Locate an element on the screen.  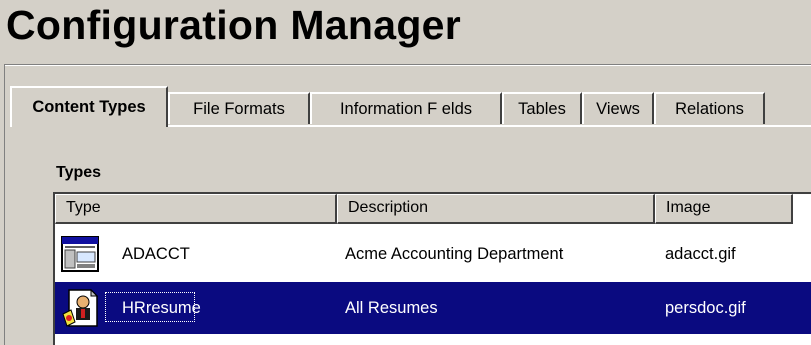
row-type: ADACCT is located at coordinates (156, 254).